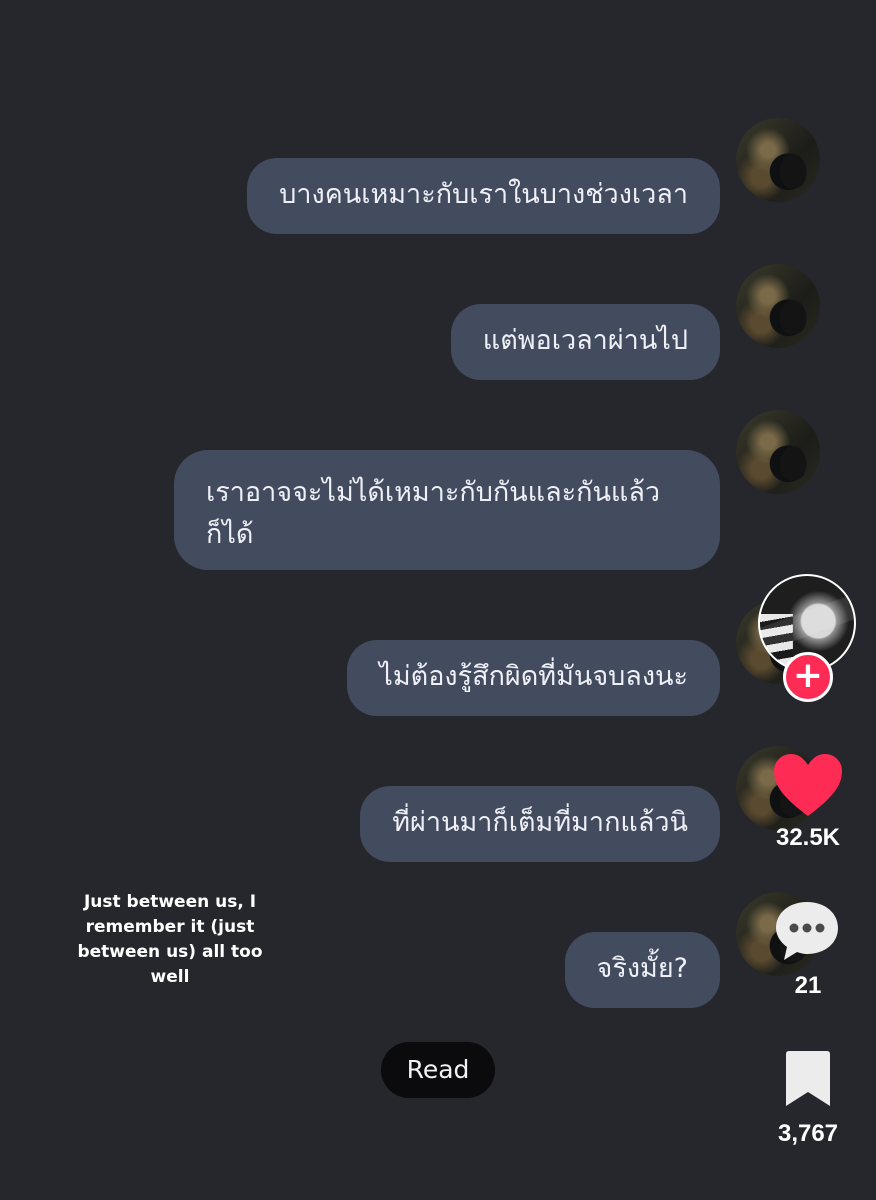 The image size is (876, 1200). What do you see at coordinates (585, 342) in the screenshot?
I see `message-bubble: แต่พอเวลาผ่านไป` at bounding box center [585, 342].